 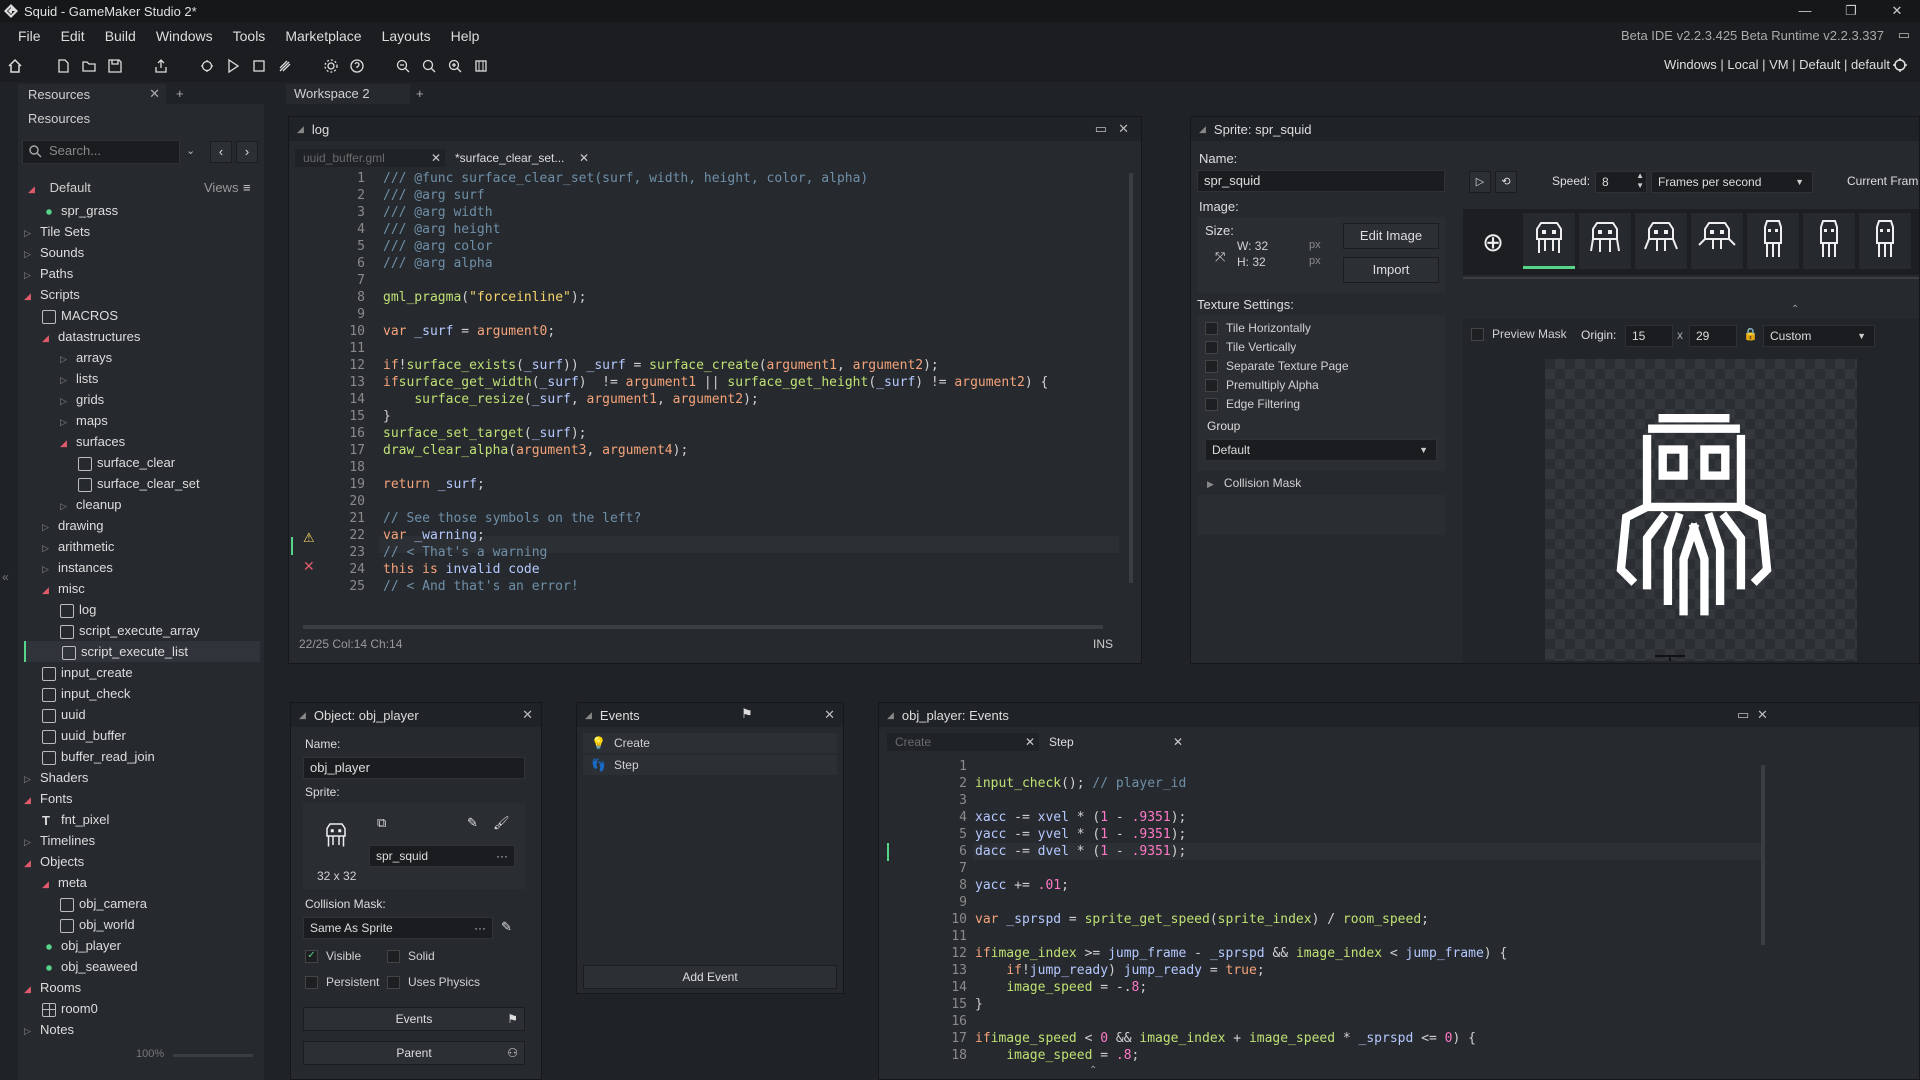 What do you see at coordinates (142, 525) in the screenshot?
I see `tree-item: ▷ drawing` at bounding box center [142, 525].